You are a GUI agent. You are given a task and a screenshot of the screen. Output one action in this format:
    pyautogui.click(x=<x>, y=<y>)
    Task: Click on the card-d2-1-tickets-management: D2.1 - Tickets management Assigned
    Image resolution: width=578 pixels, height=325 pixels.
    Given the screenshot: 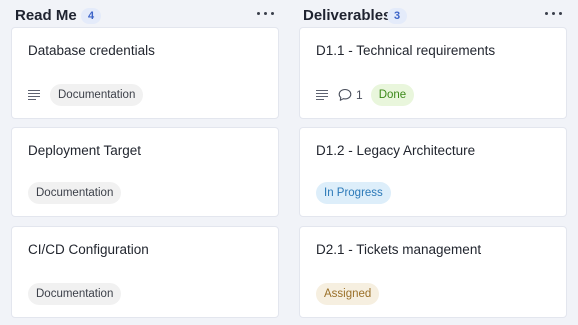 What is the action you would take?
    pyautogui.click(x=433, y=272)
    